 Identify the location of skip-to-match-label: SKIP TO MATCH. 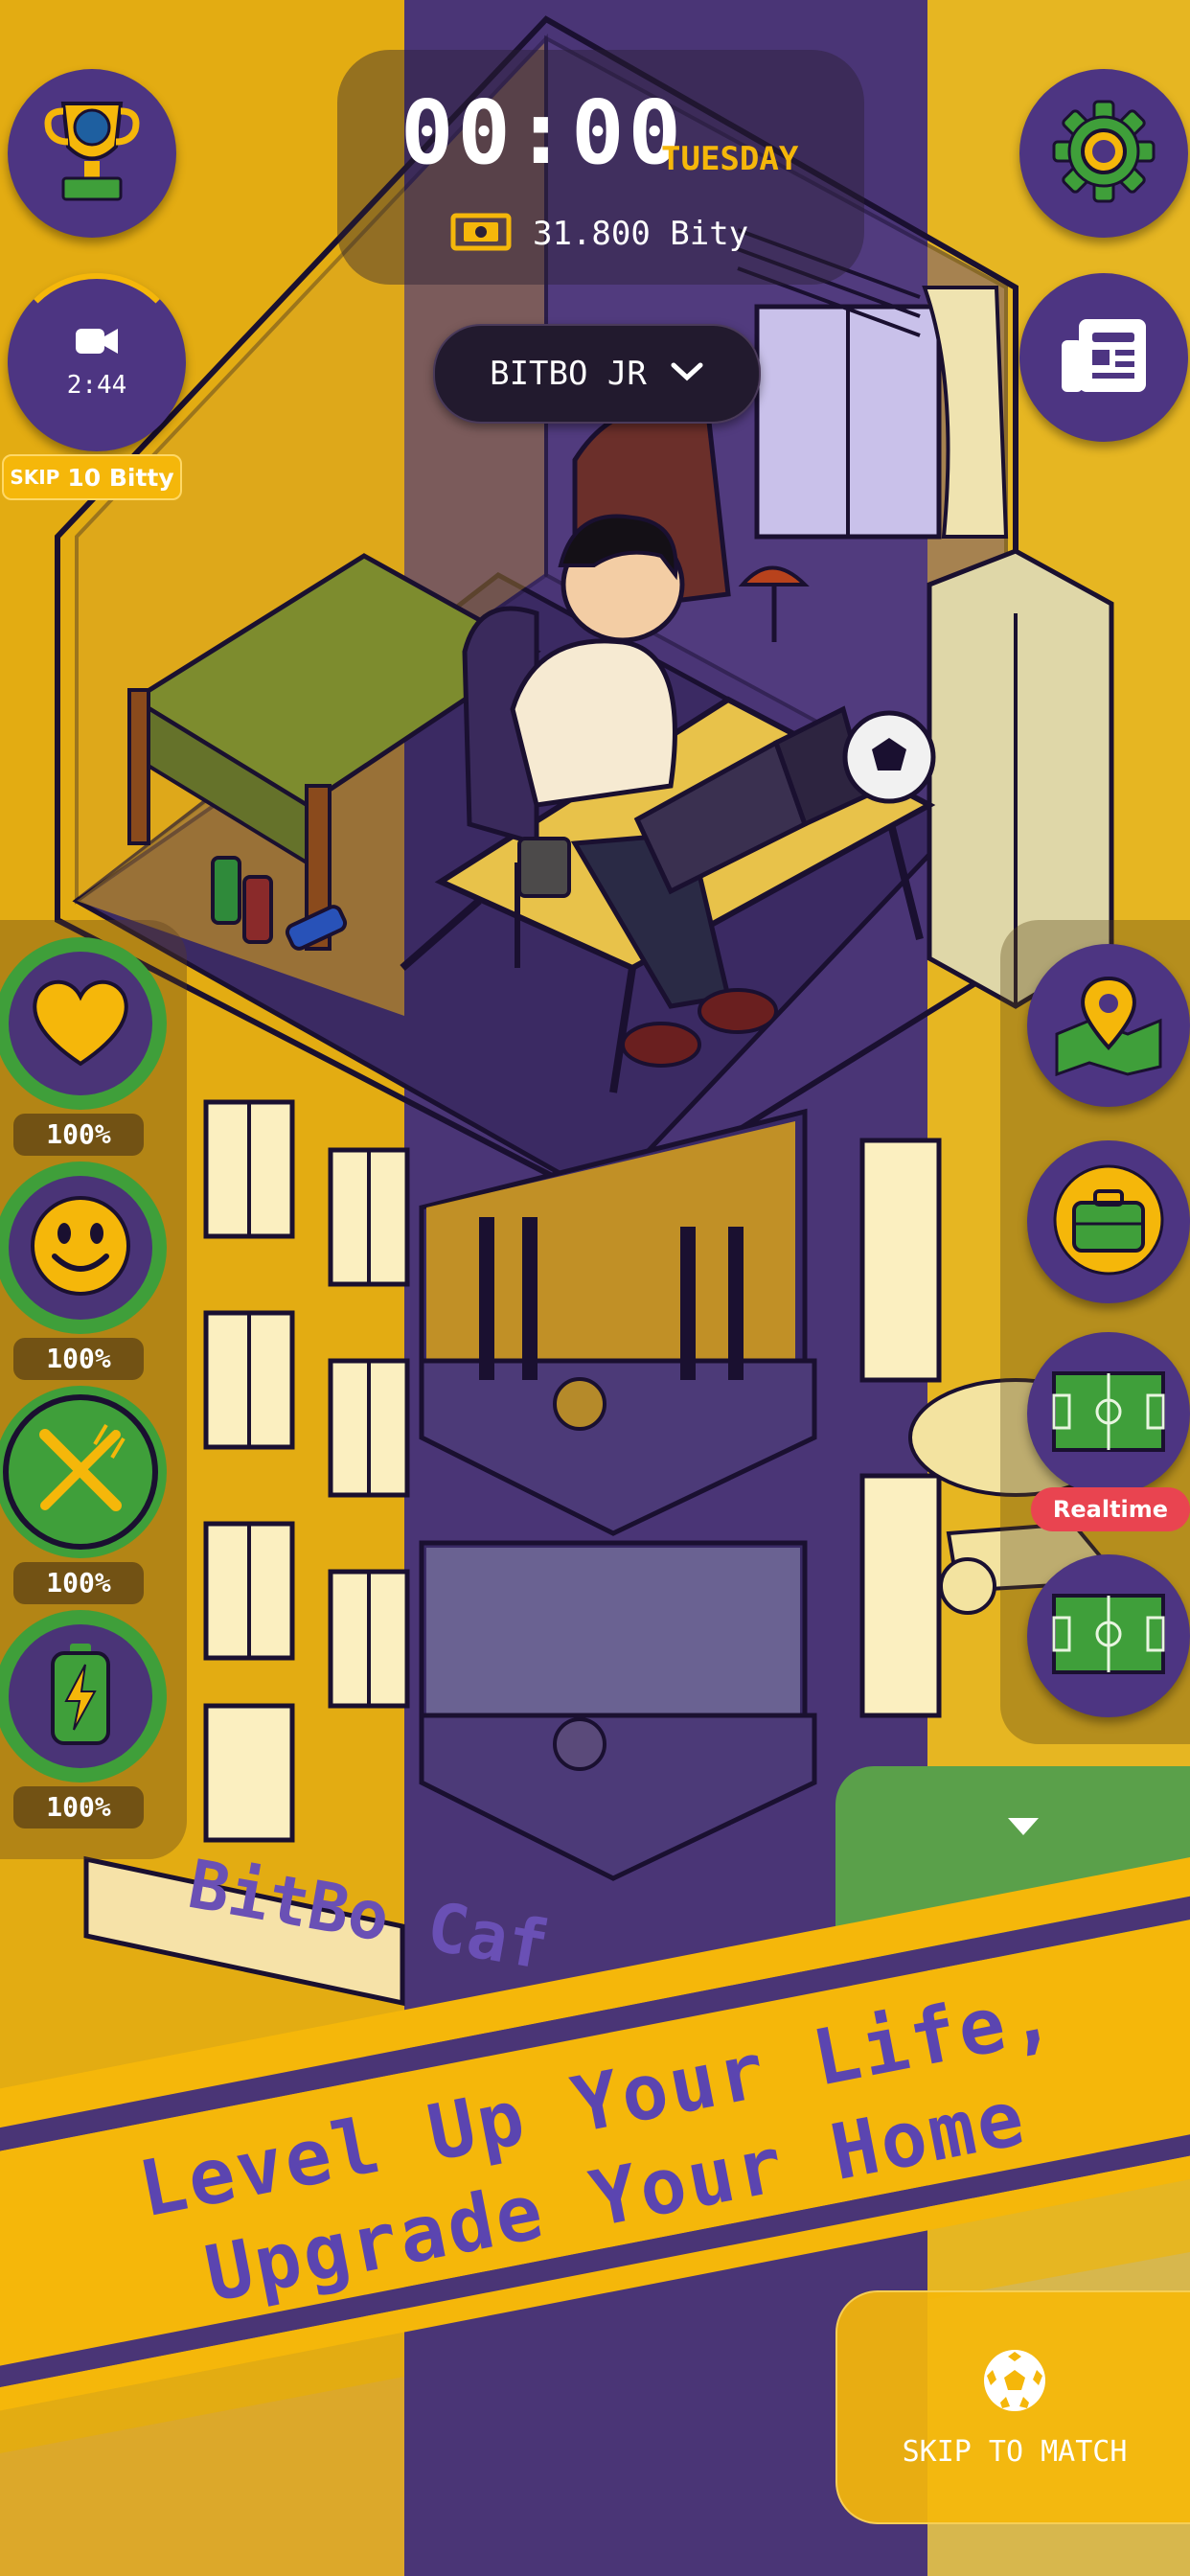
(1015, 2451).